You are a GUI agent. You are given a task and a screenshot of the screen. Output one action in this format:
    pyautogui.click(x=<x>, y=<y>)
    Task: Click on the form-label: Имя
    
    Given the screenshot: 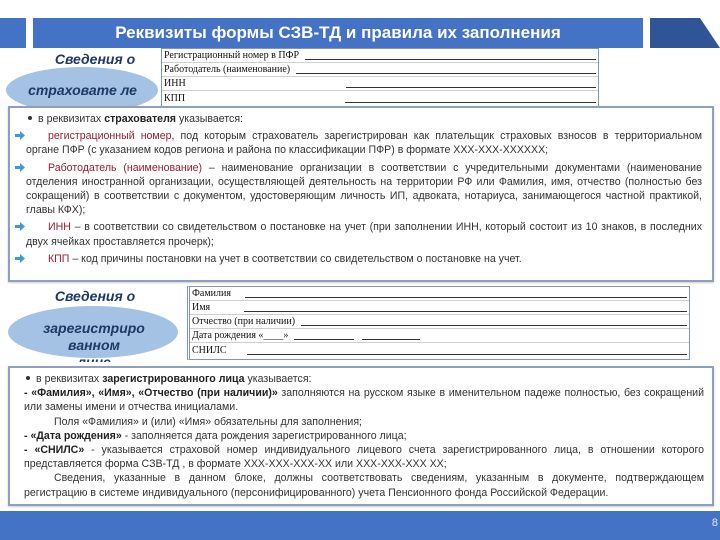 What is the action you would take?
    pyautogui.click(x=201, y=307)
    